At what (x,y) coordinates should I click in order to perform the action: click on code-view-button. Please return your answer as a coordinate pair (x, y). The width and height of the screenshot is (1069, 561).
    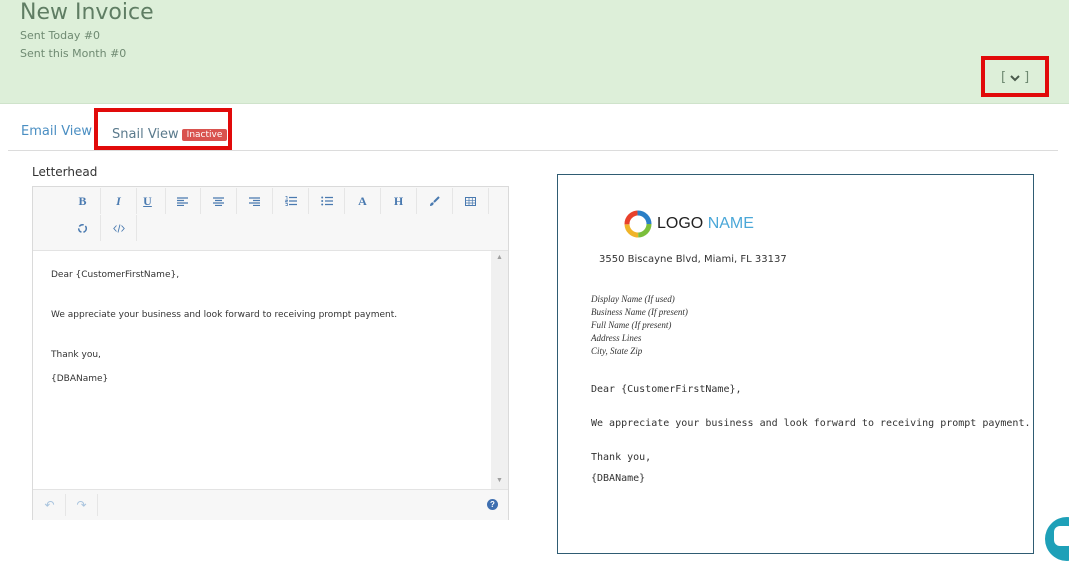
    Looking at the image, I should click on (119, 228).